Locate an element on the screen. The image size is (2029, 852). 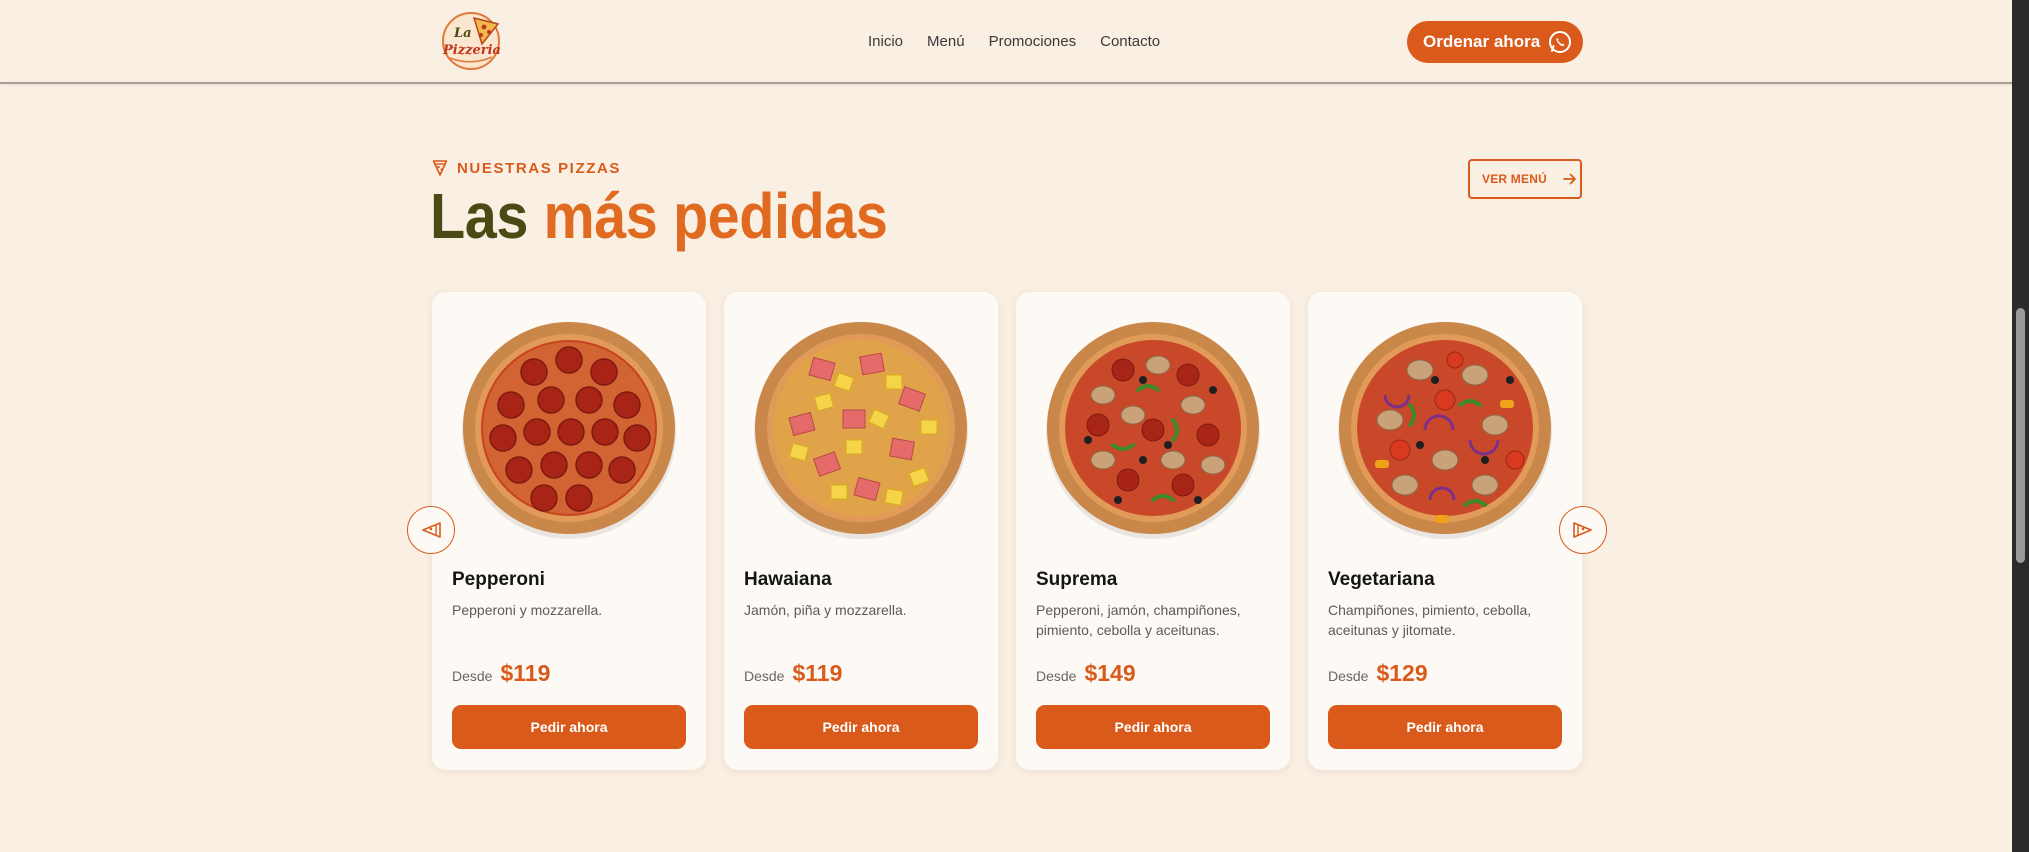
main-nav: Inicio Menú Promociones Contacto is located at coordinates (1026, 42).